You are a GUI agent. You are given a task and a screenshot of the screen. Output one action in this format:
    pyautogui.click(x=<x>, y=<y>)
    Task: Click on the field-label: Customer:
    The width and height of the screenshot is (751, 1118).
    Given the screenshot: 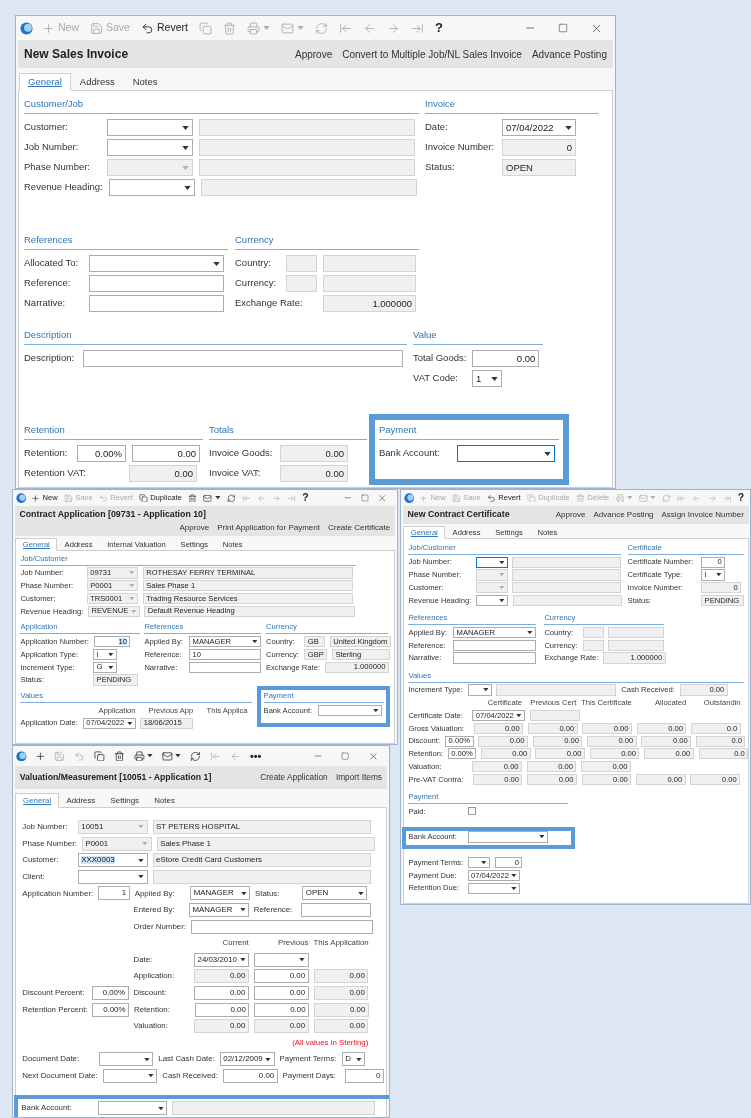 What is the action you would take?
    pyautogui.click(x=46, y=127)
    